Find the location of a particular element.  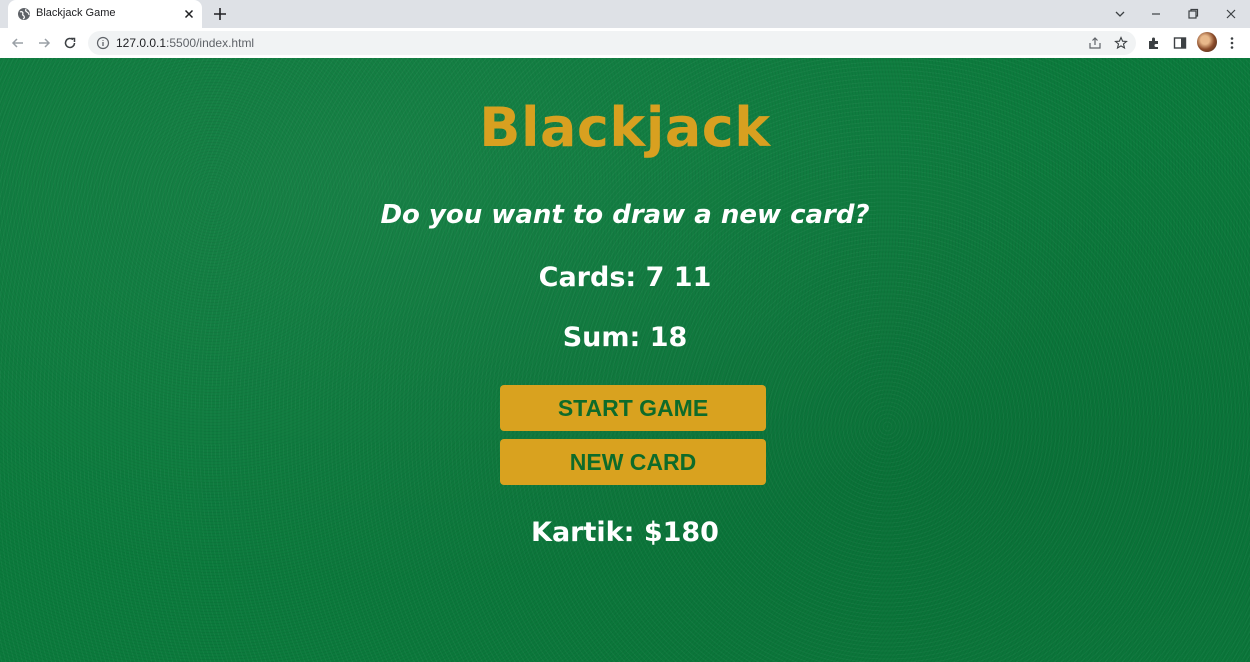

url-text: 127.0.0.1:5500/index.html is located at coordinates (185, 43).